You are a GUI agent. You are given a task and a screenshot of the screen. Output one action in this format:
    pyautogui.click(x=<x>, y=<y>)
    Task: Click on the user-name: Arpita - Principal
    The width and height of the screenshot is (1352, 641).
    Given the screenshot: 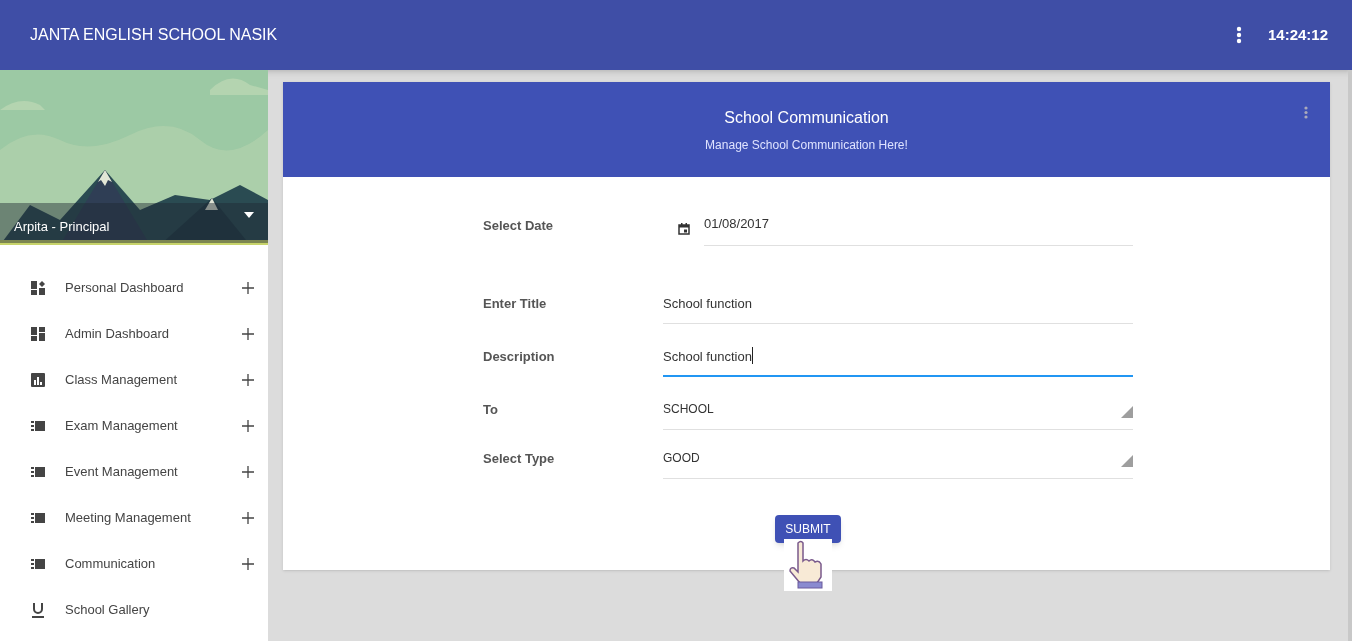 What is the action you would take?
    pyautogui.click(x=62, y=227)
    